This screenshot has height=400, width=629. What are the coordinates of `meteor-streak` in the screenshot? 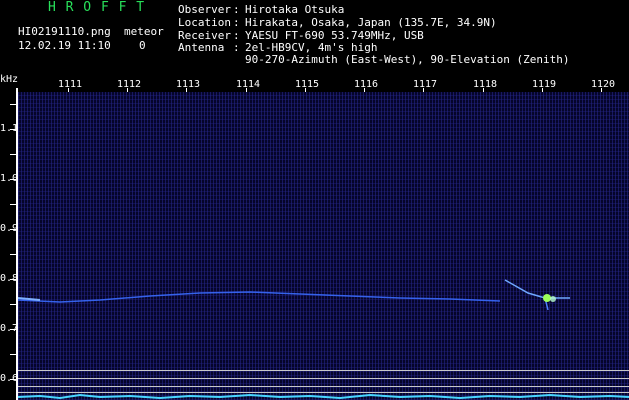 It's located at (537, 289).